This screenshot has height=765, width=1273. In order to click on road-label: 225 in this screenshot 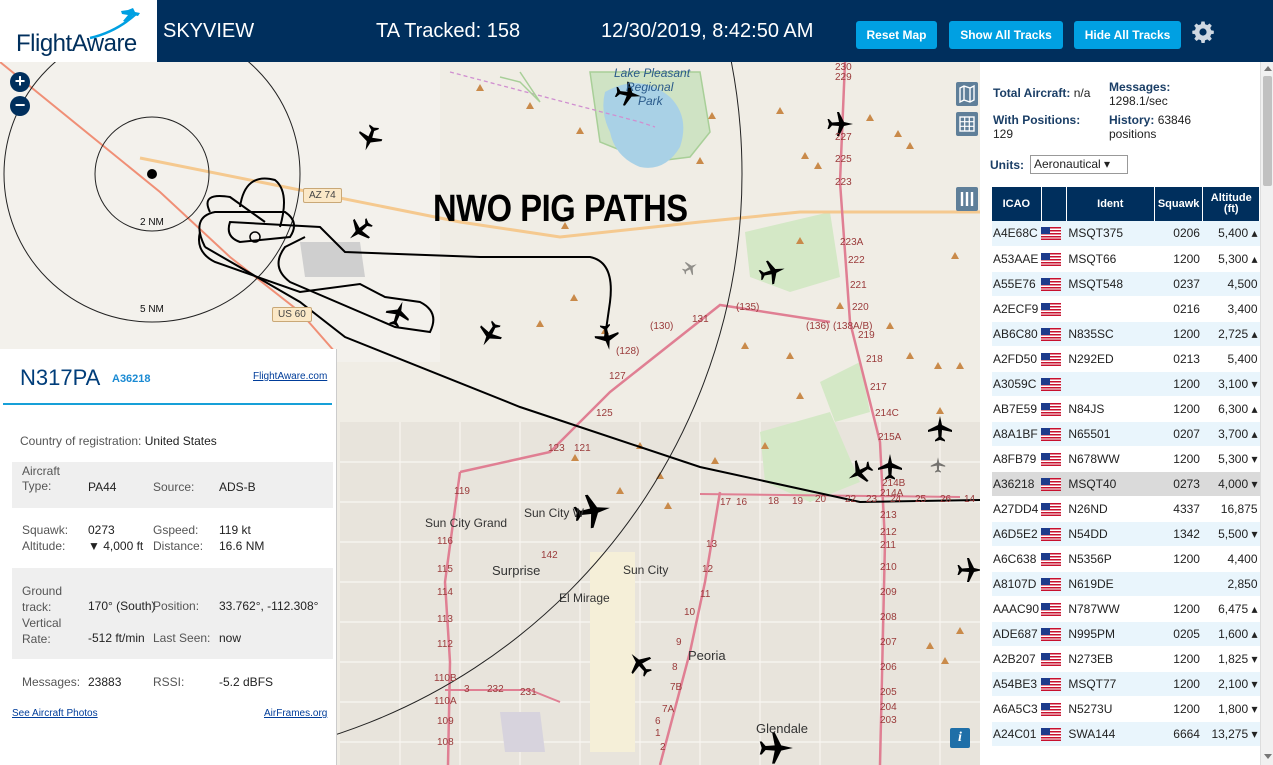, I will do `click(843, 159)`.